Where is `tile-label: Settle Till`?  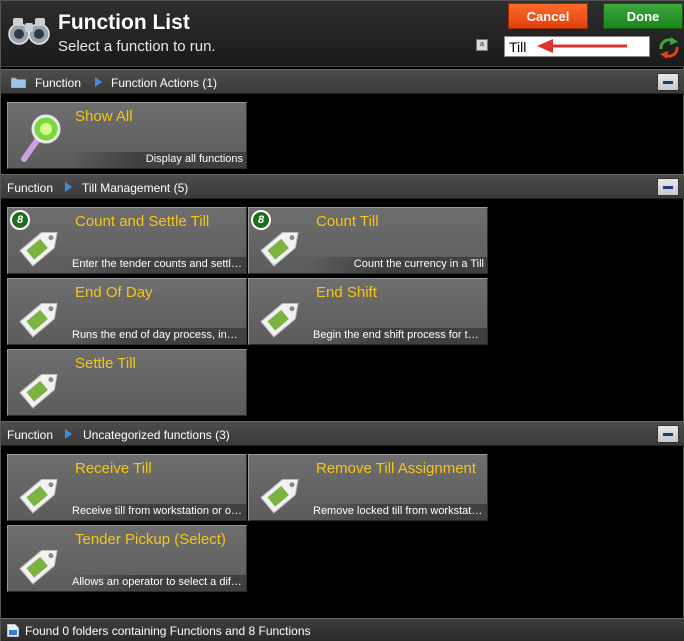 tile-label: Settle Till is located at coordinates (105, 363).